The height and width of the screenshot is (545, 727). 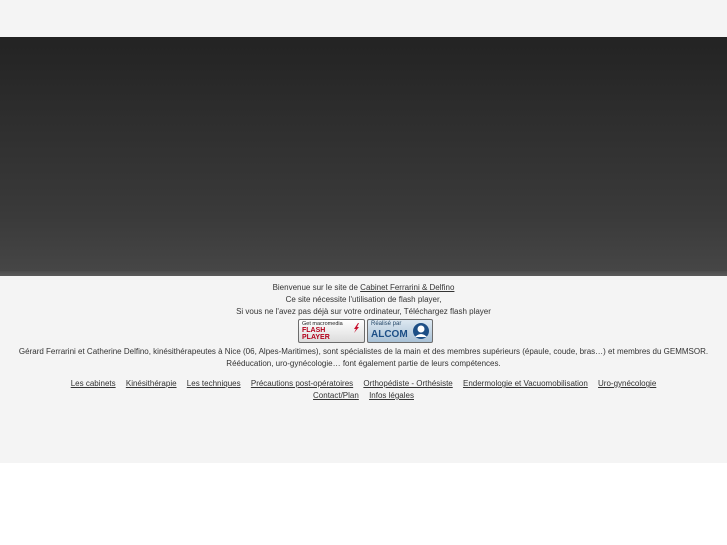 What do you see at coordinates (363, 395) in the screenshot?
I see `nav-row-2: Contact/Plan Infos légales` at bounding box center [363, 395].